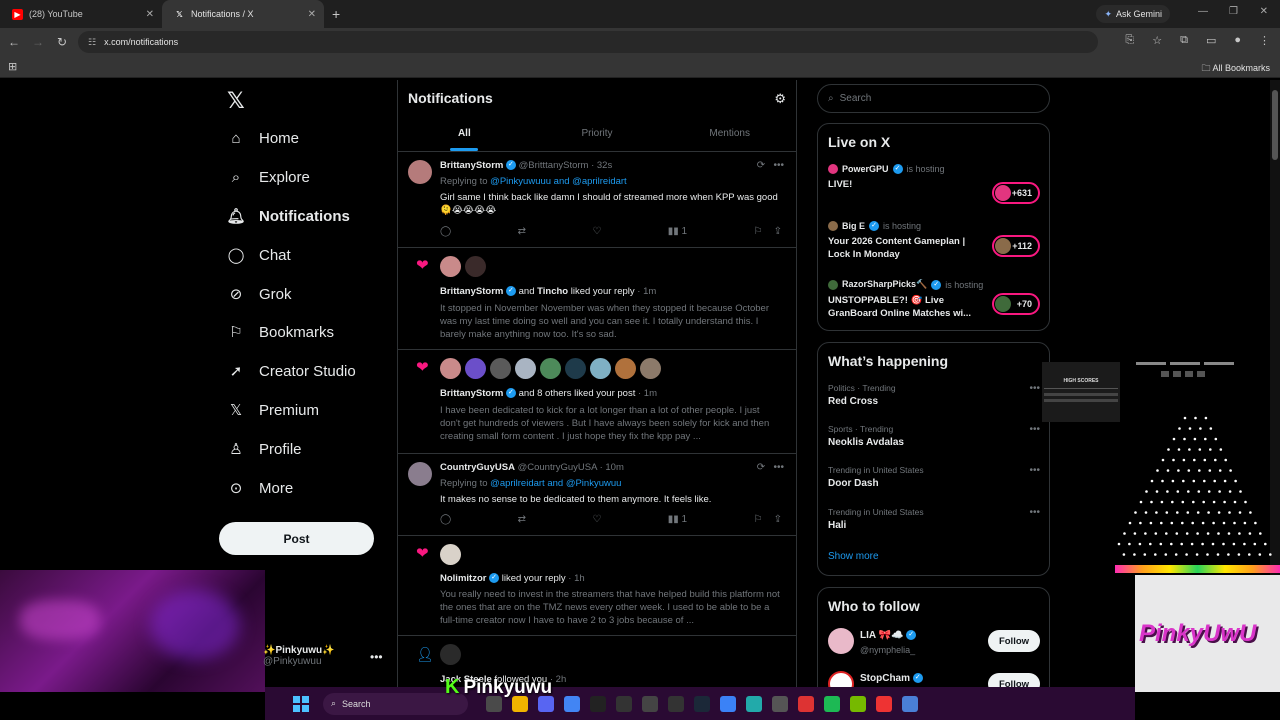 The height and width of the screenshot is (720, 1280). I want to click on nav-notifications: 🔔︎ Notifications, so click(287, 216).